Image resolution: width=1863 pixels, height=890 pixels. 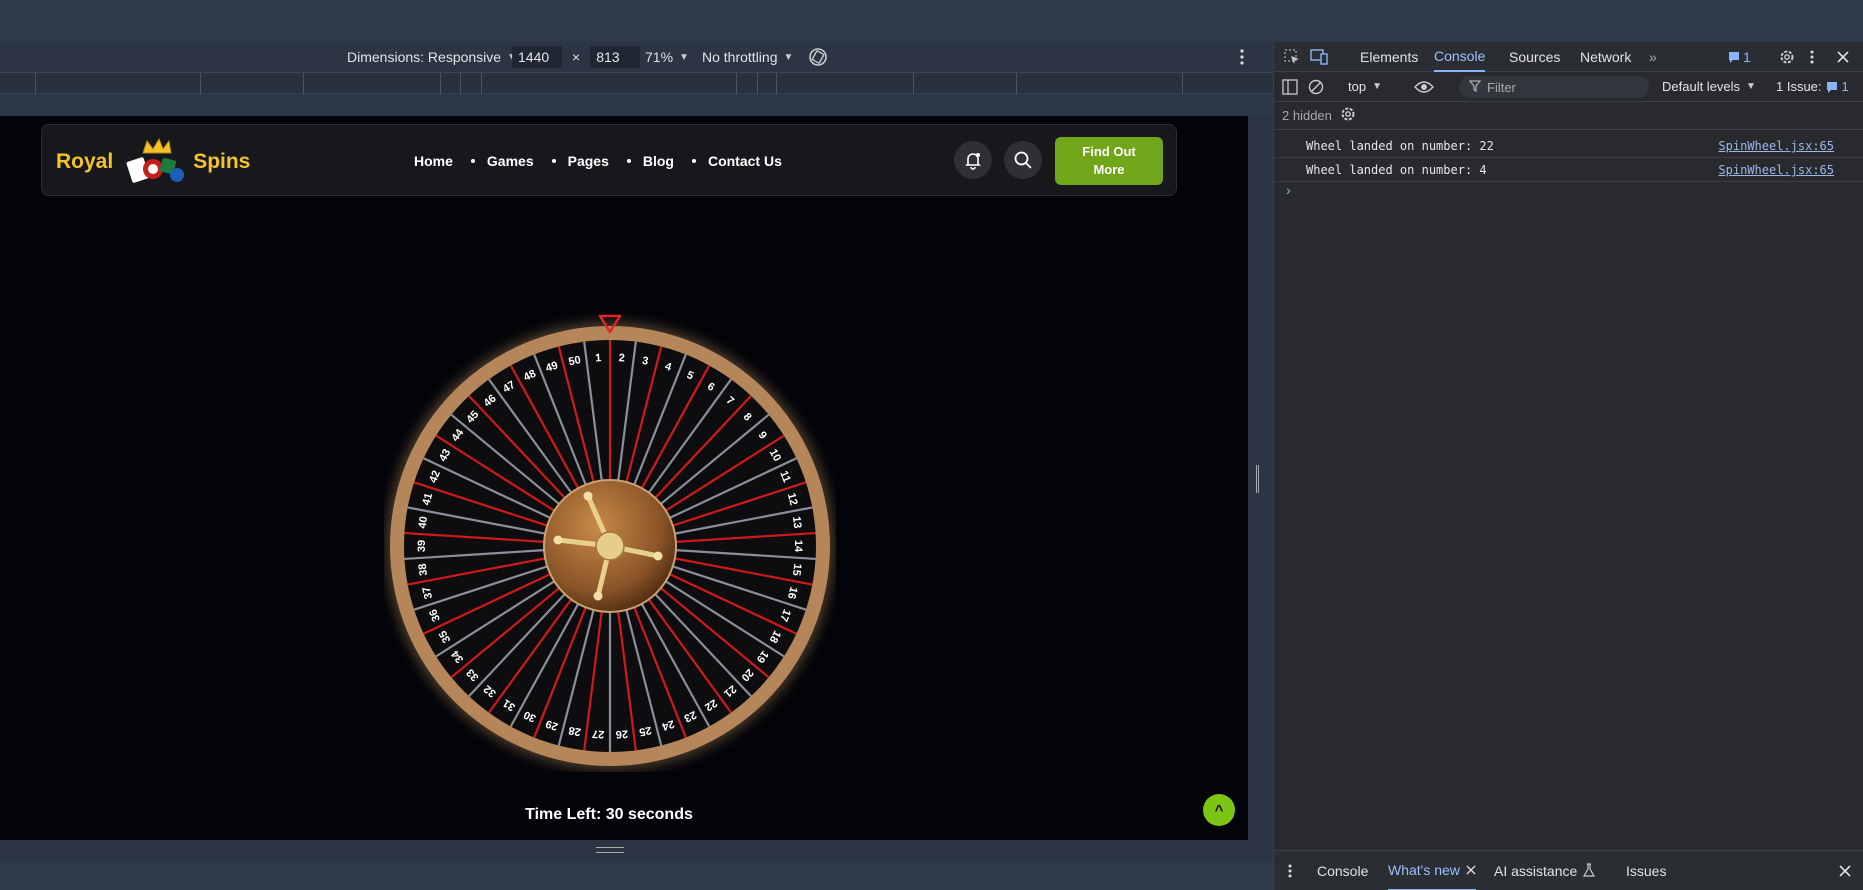 I want to click on wheel-number-label: 15, so click(x=796, y=570).